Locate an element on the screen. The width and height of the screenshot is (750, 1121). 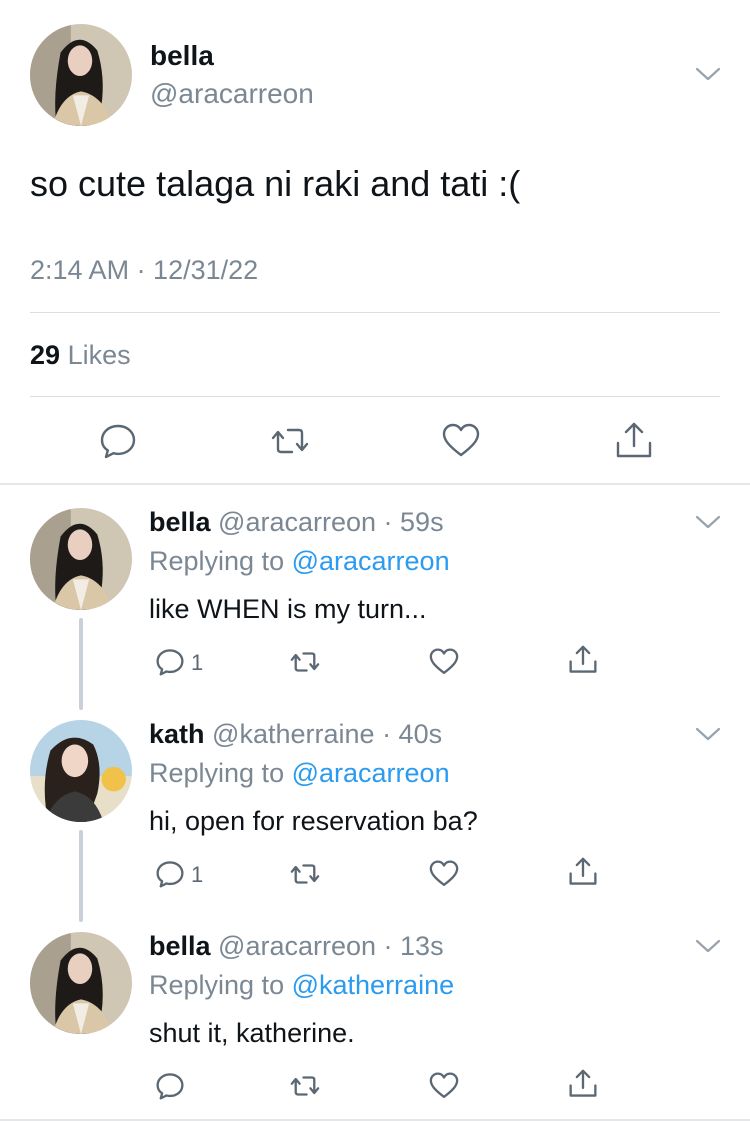
reply-author-handle: @katherraine is located at coordinates (293, 734).